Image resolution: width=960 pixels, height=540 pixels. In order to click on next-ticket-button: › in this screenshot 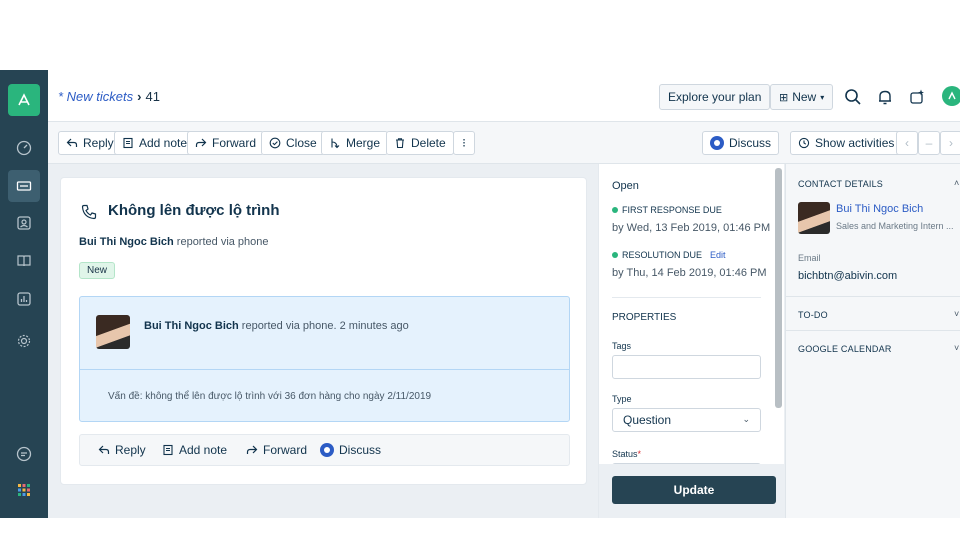, I will do `click(950, 143)`.